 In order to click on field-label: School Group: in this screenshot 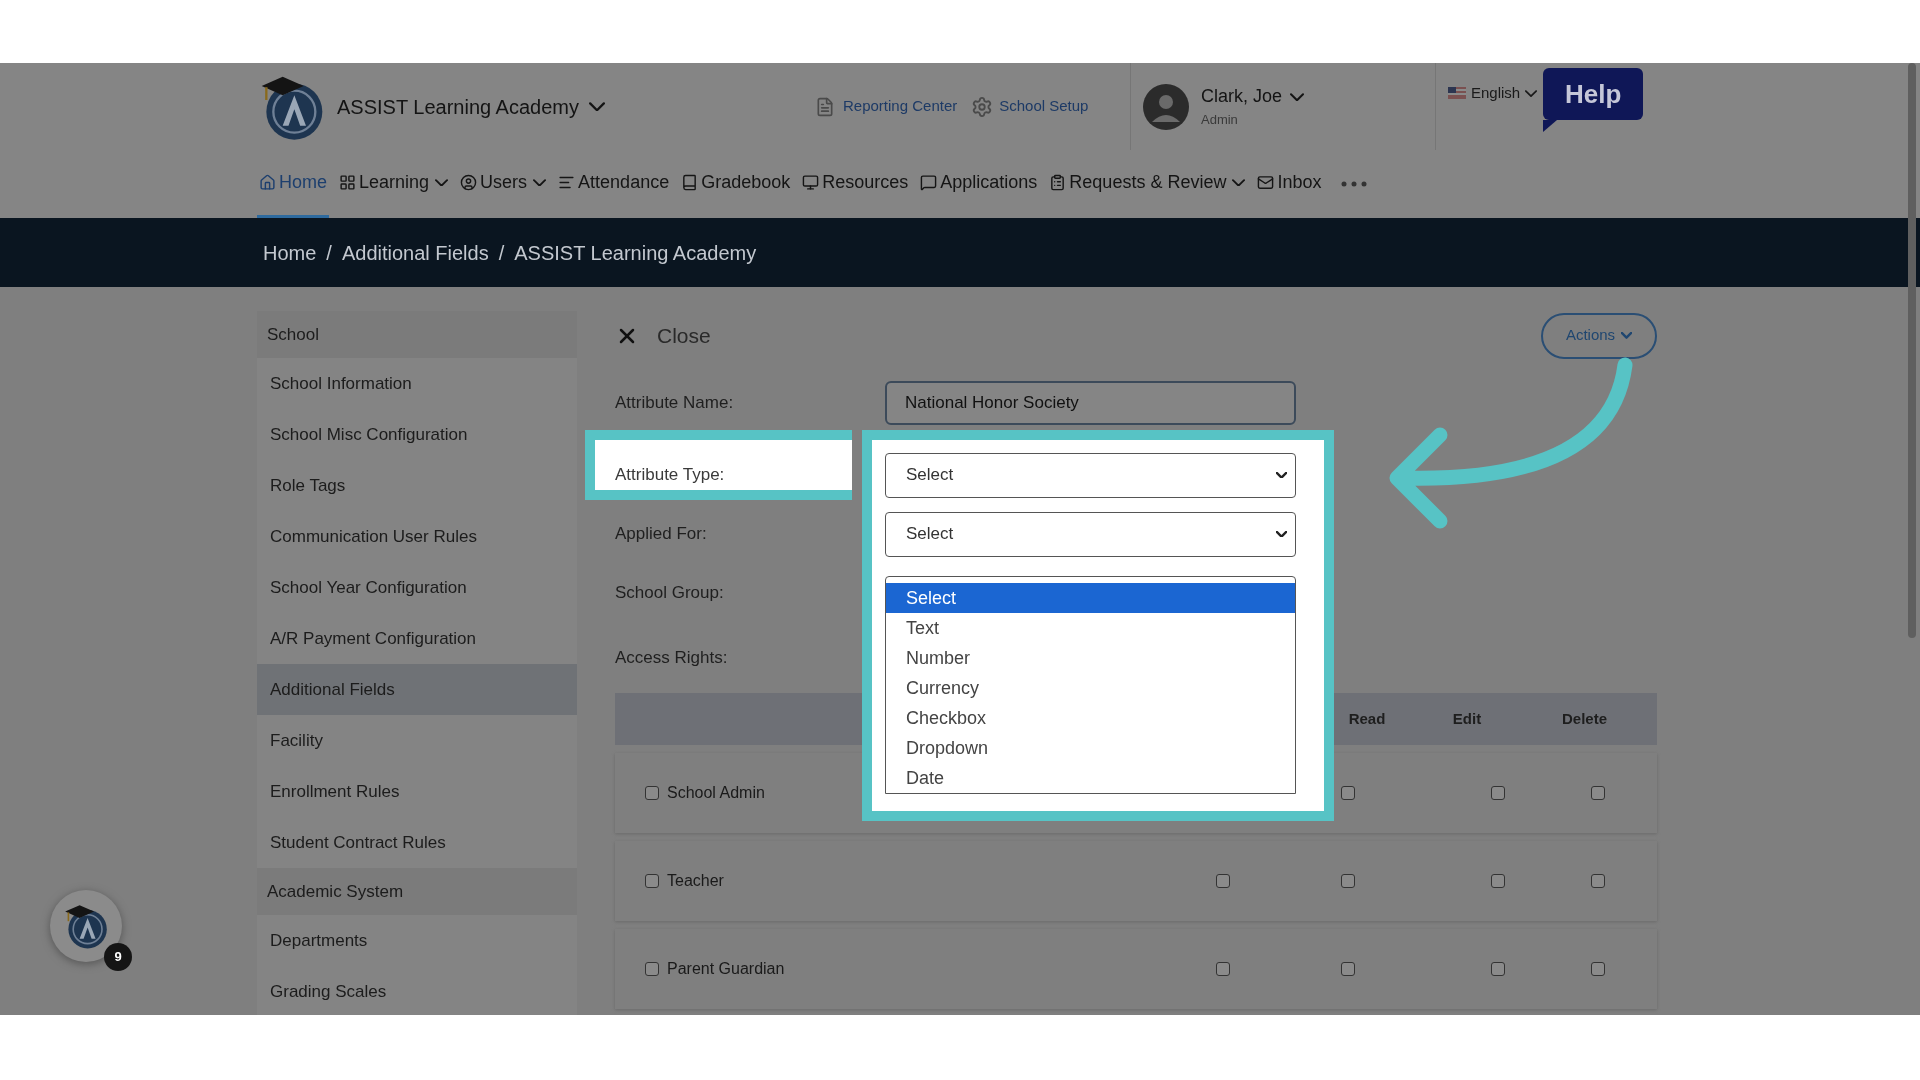, I will do `click(670, 593)`.